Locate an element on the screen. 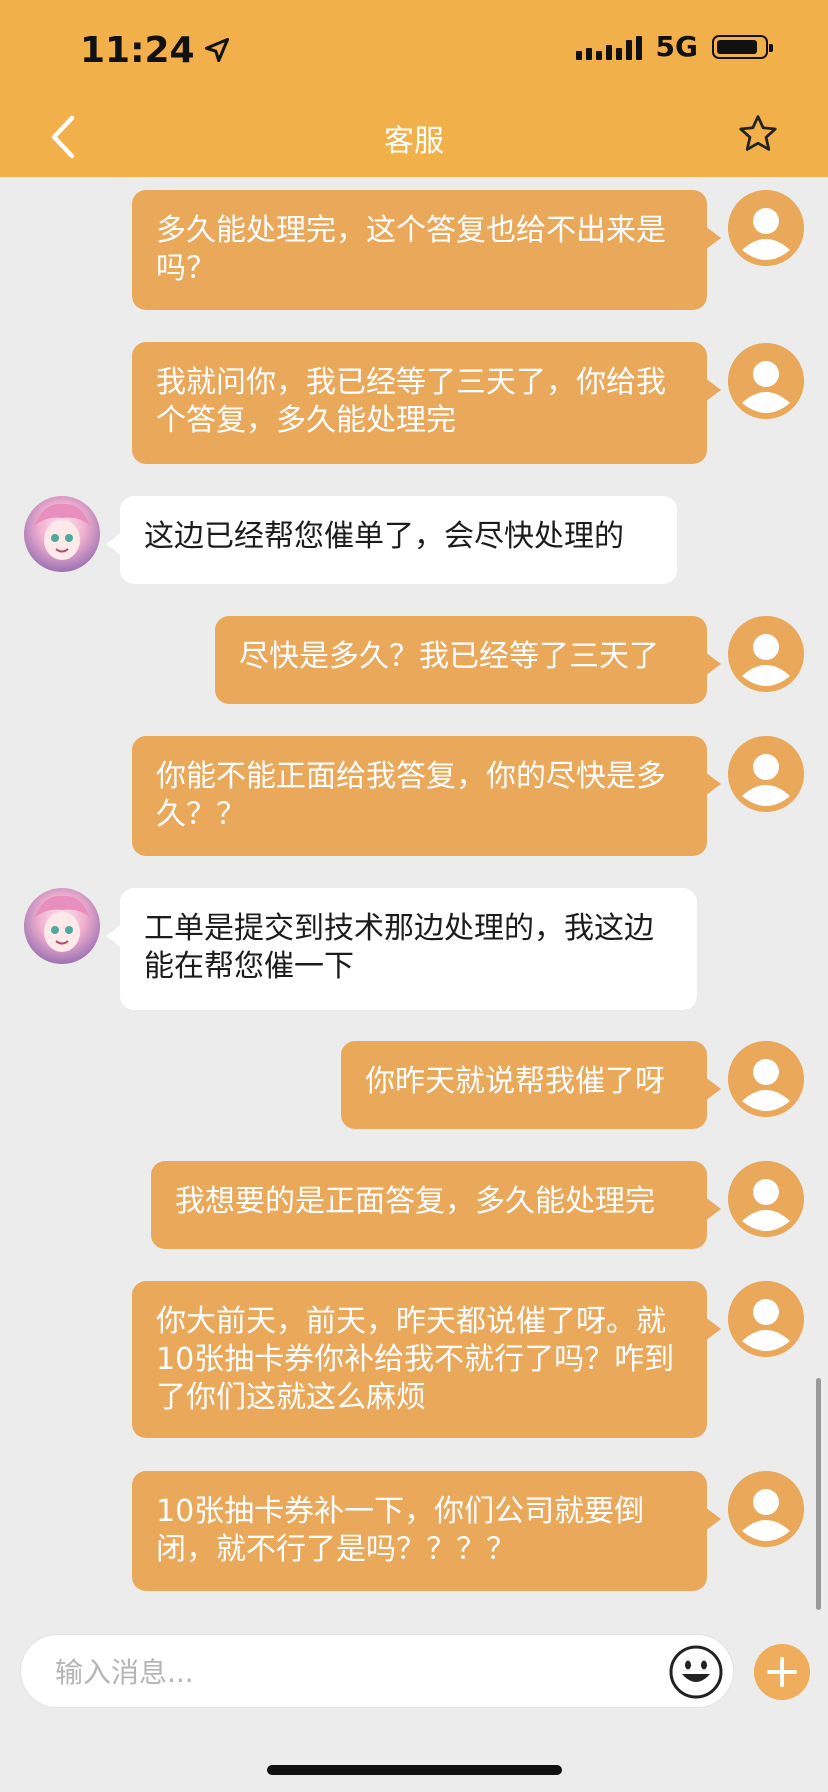 This screenshot has height=1792, width=828. message-bubble-out: 10张抽卡券补一下，你们公司就要倒闭，就不行了是吗？？？？ is located at coordinates (426, 1531).